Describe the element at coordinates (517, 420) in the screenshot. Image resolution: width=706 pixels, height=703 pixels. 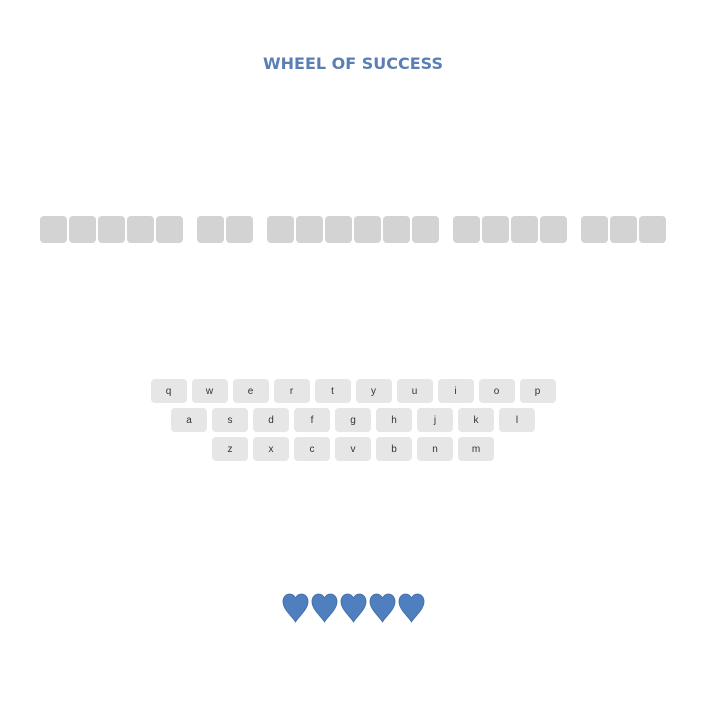
I see `key-l: l` at that location.